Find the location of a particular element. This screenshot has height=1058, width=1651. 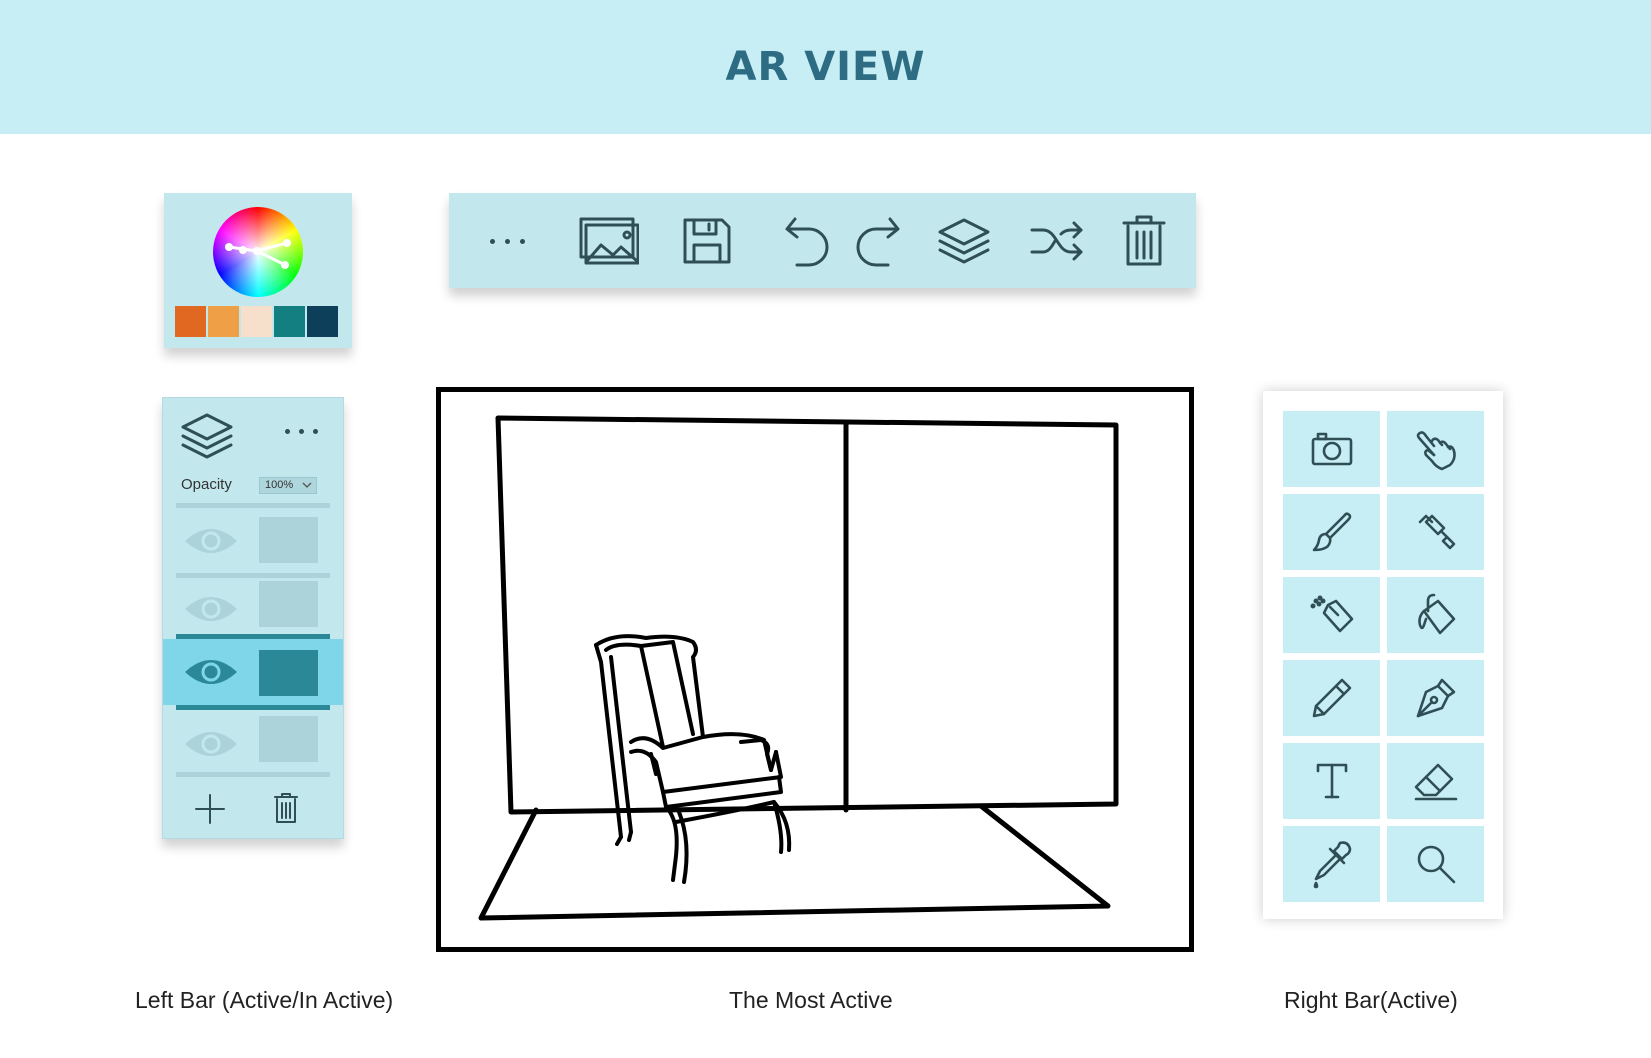

camera-icon is located at coordinates (1331, 449).